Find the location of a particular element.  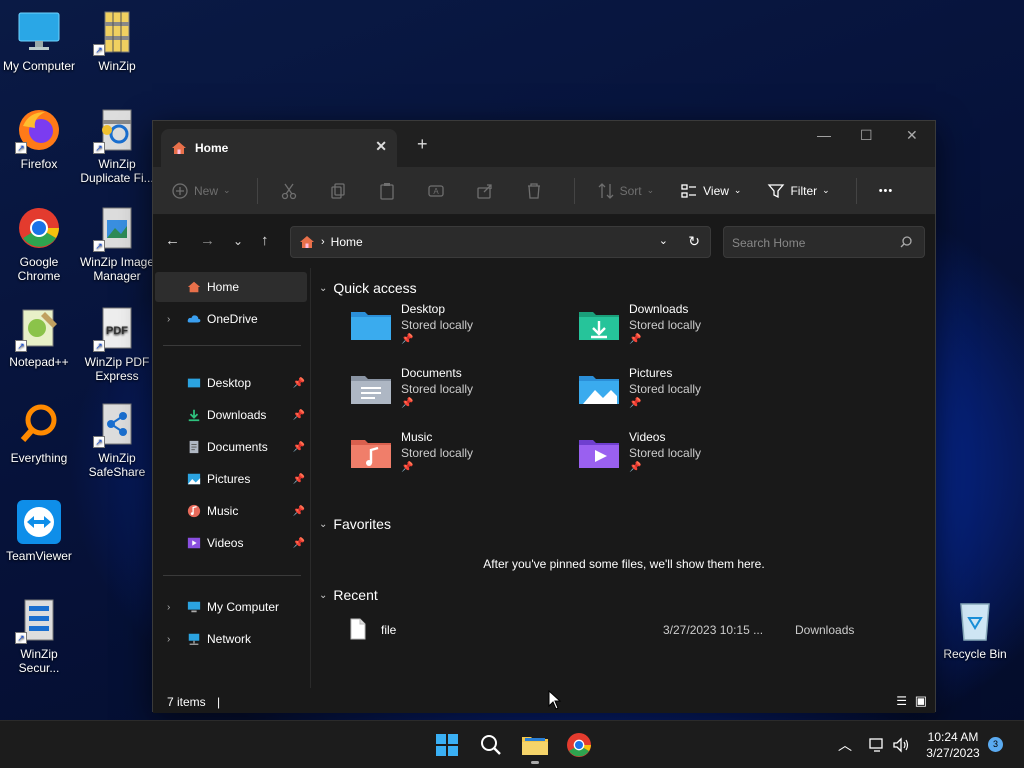

view-button: View ⌄ is located at coordinates (710, 191).